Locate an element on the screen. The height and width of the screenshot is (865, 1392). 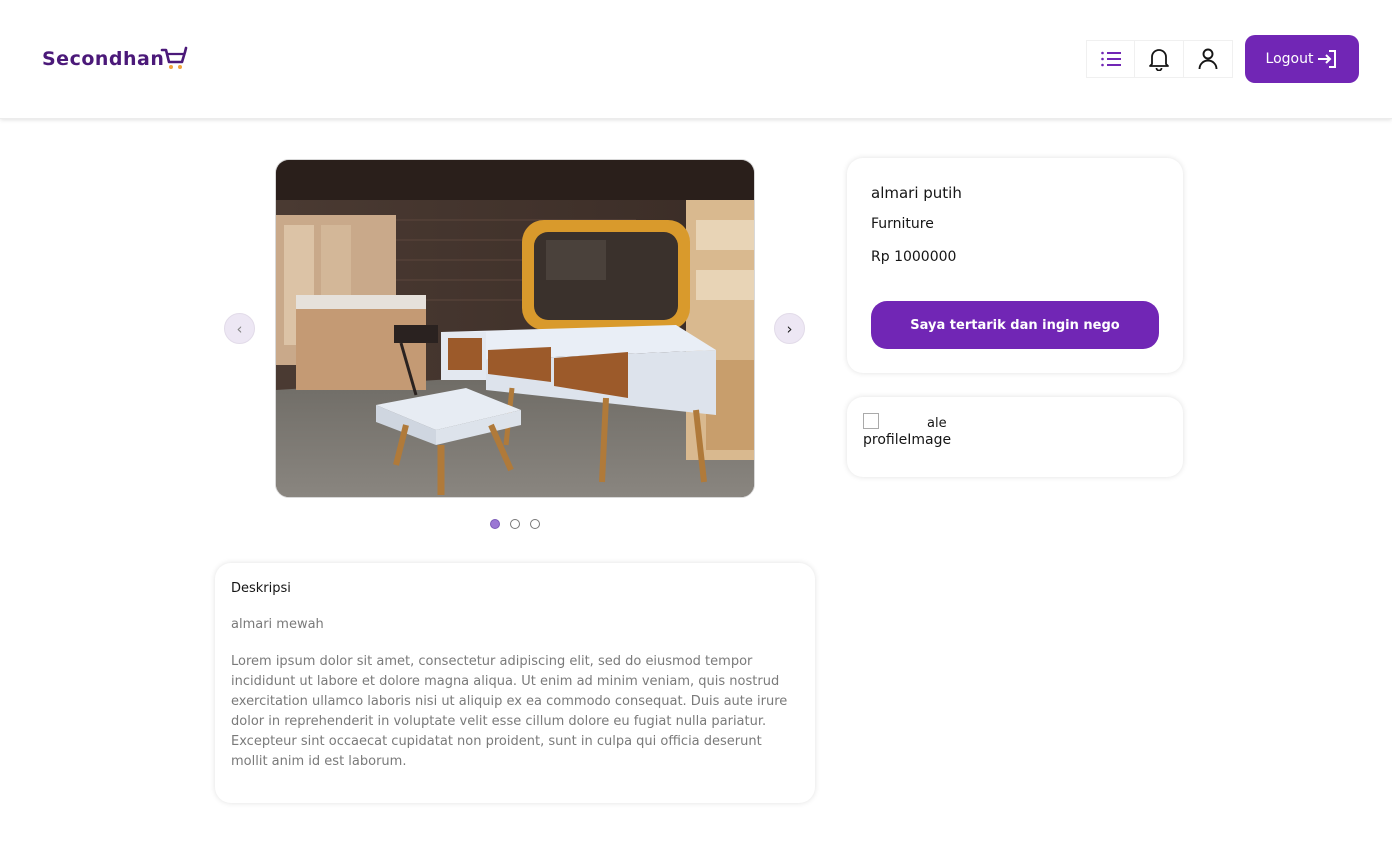
carousel-next-button: › is located at coordinates (789, 328).